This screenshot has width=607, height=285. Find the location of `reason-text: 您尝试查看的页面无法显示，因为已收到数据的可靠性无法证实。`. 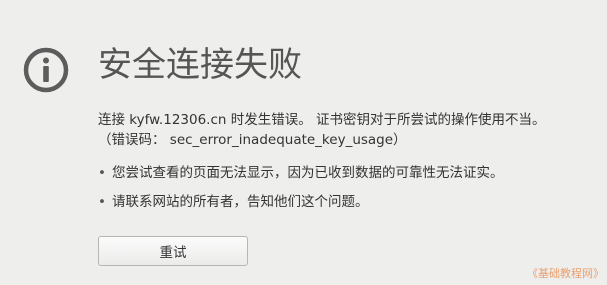

reason-text: 您尝试查看的页面无法显示，因为已收到数据的可靠性无法证实。 is located at coordinates (308, 173).